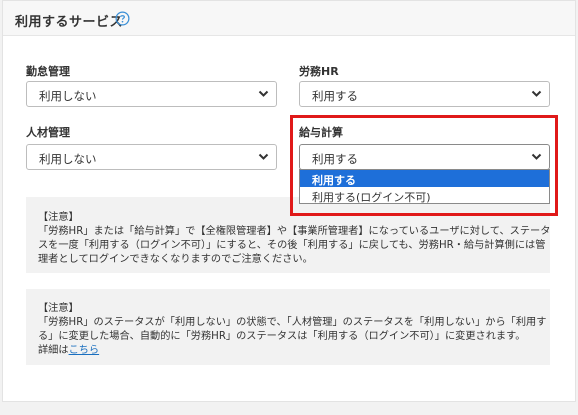 The height and width of the screenshot is (415, 578). Describe the element at coordinates (68, 96) in the screenshot. I see `attendance-select-value: 利用しない` at that location.